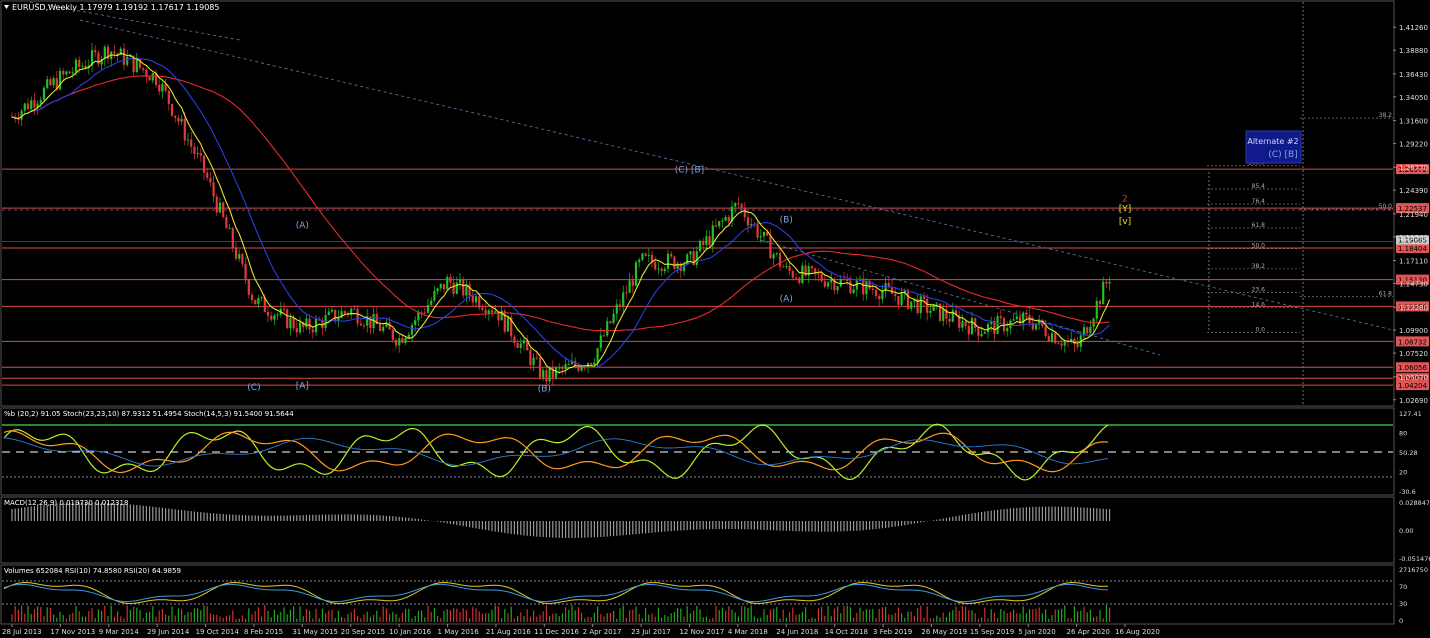  What do you see at coordinates (1407, 492) in the screenshot?
I see `stoch-tick-label: -30.6` at bounding box center [1407, 492].